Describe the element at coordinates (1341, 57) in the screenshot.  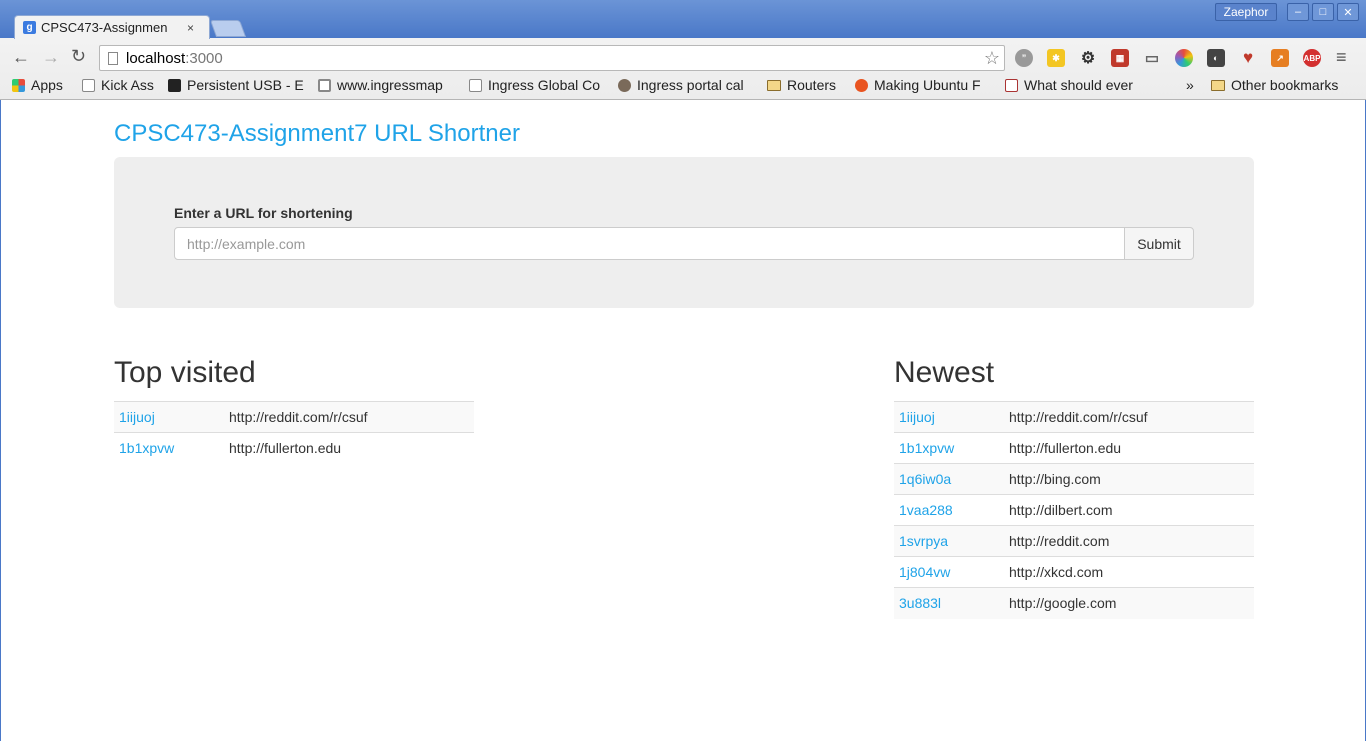
I see `menu-icon: ≡` at that location.